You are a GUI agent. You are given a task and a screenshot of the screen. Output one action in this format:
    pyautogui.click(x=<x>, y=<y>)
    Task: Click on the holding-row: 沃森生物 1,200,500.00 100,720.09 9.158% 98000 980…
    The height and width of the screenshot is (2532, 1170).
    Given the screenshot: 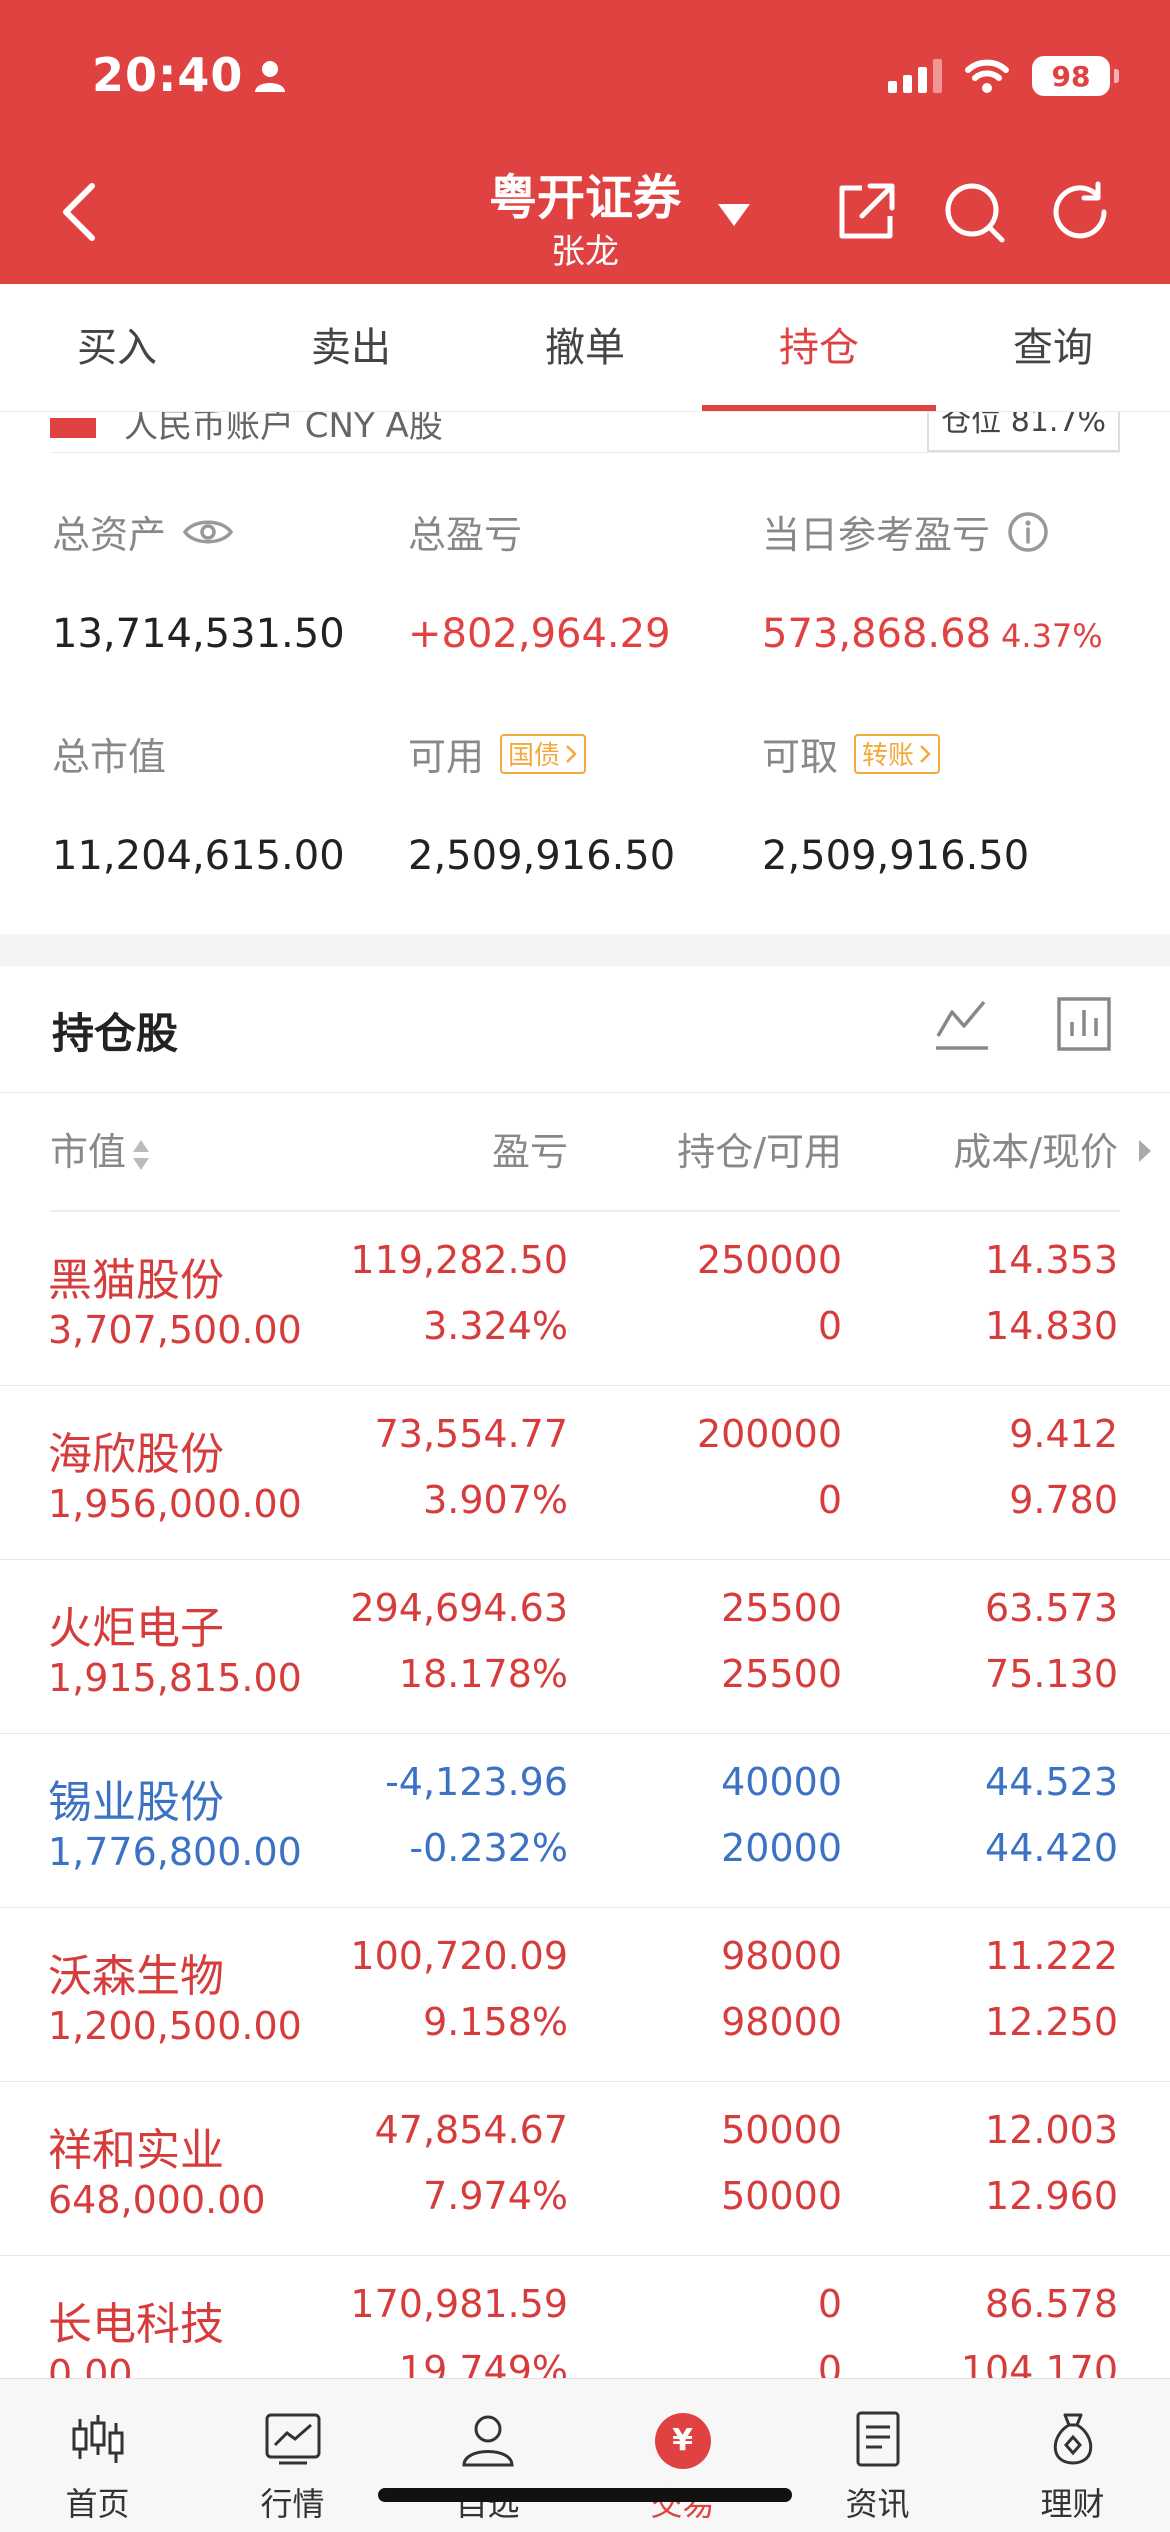 What is the action you would take?
    pyautogui.click(x=585, y=1995)
    